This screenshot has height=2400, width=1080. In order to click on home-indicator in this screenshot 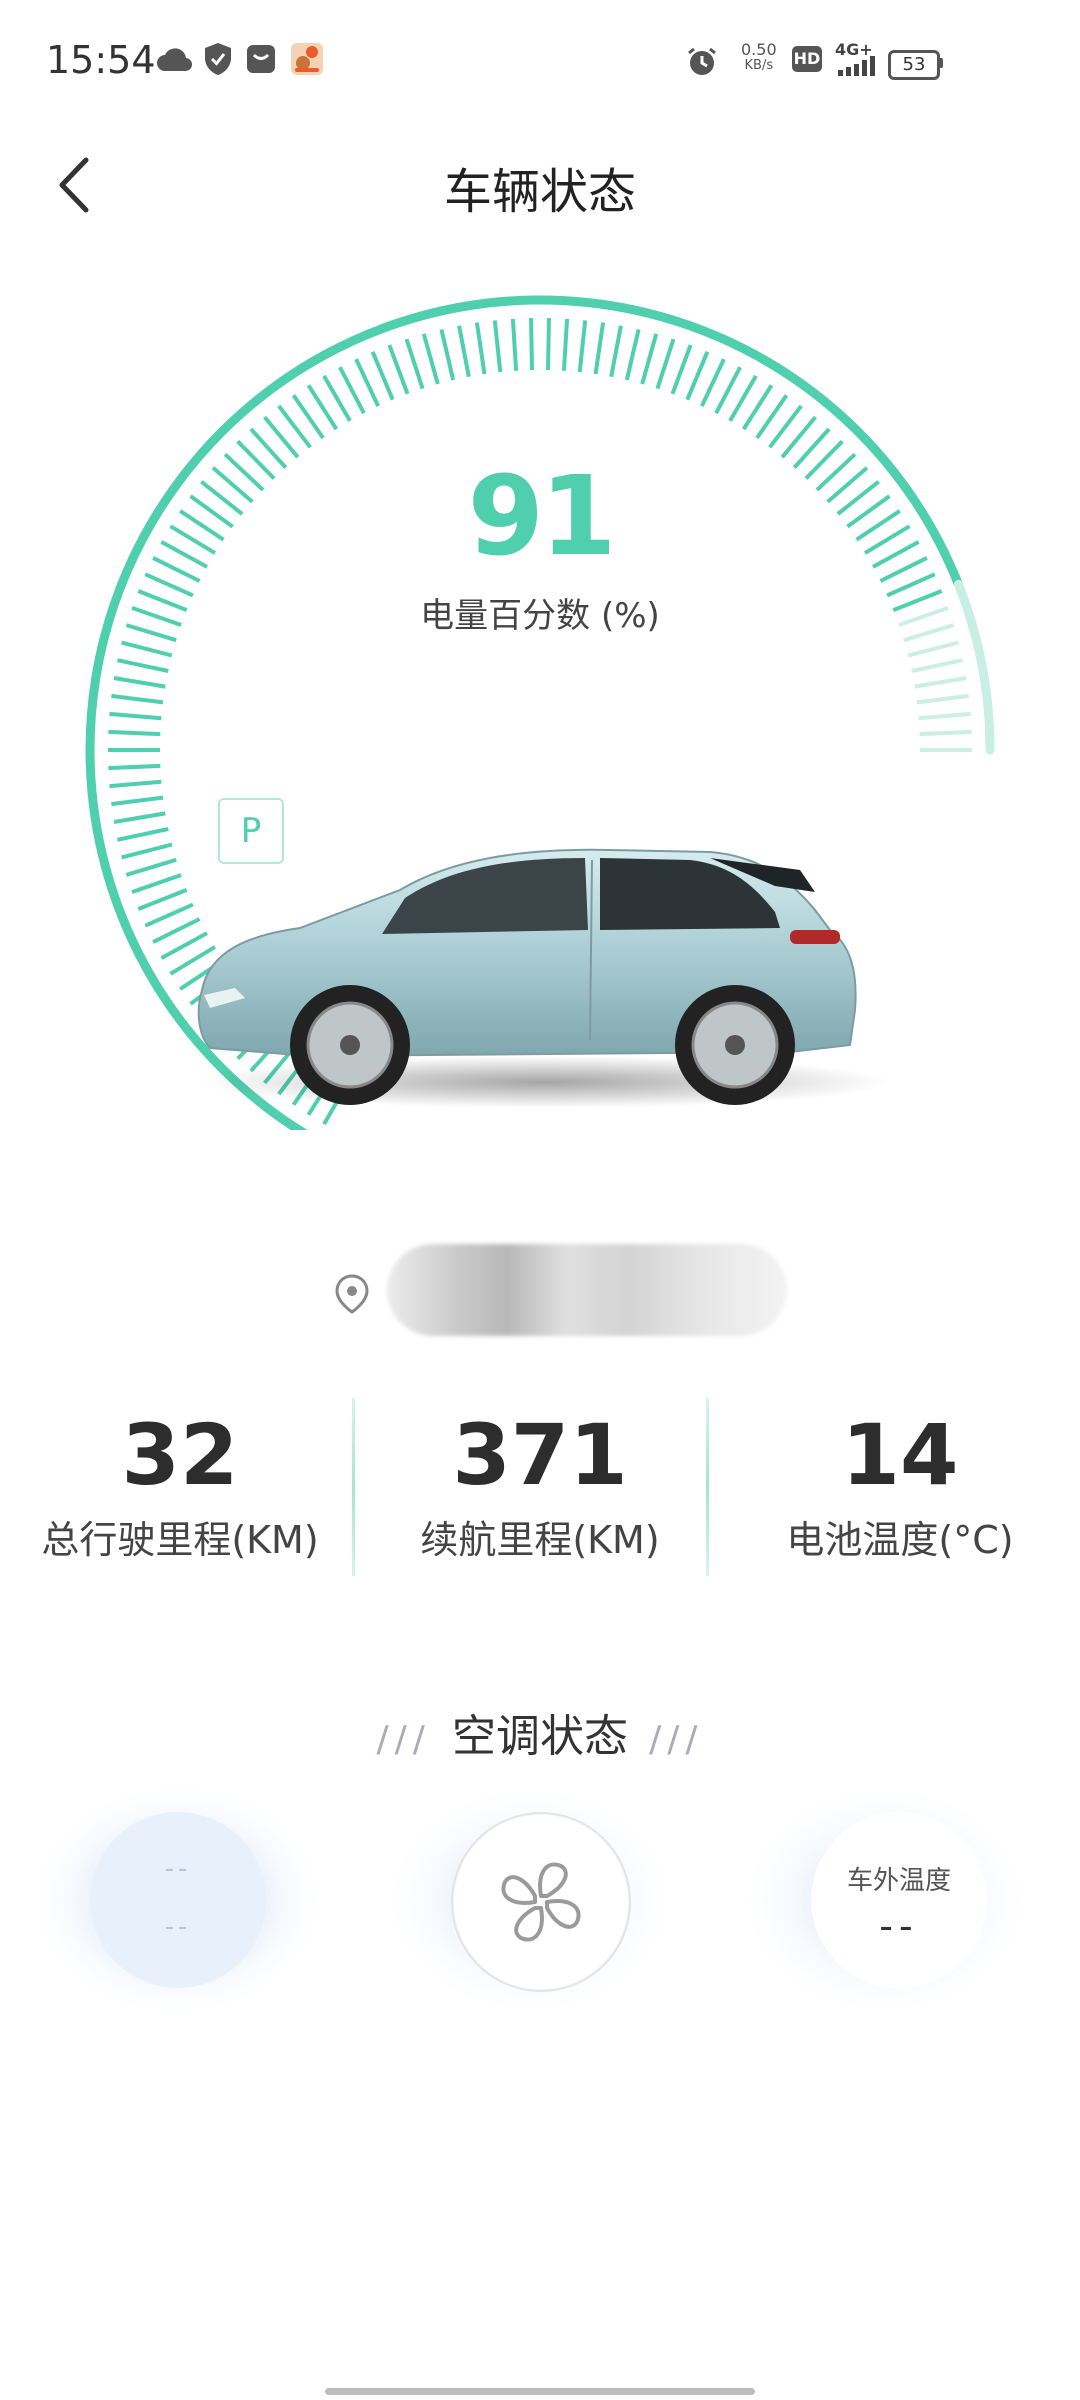, I will do `click(540, 2391)`.